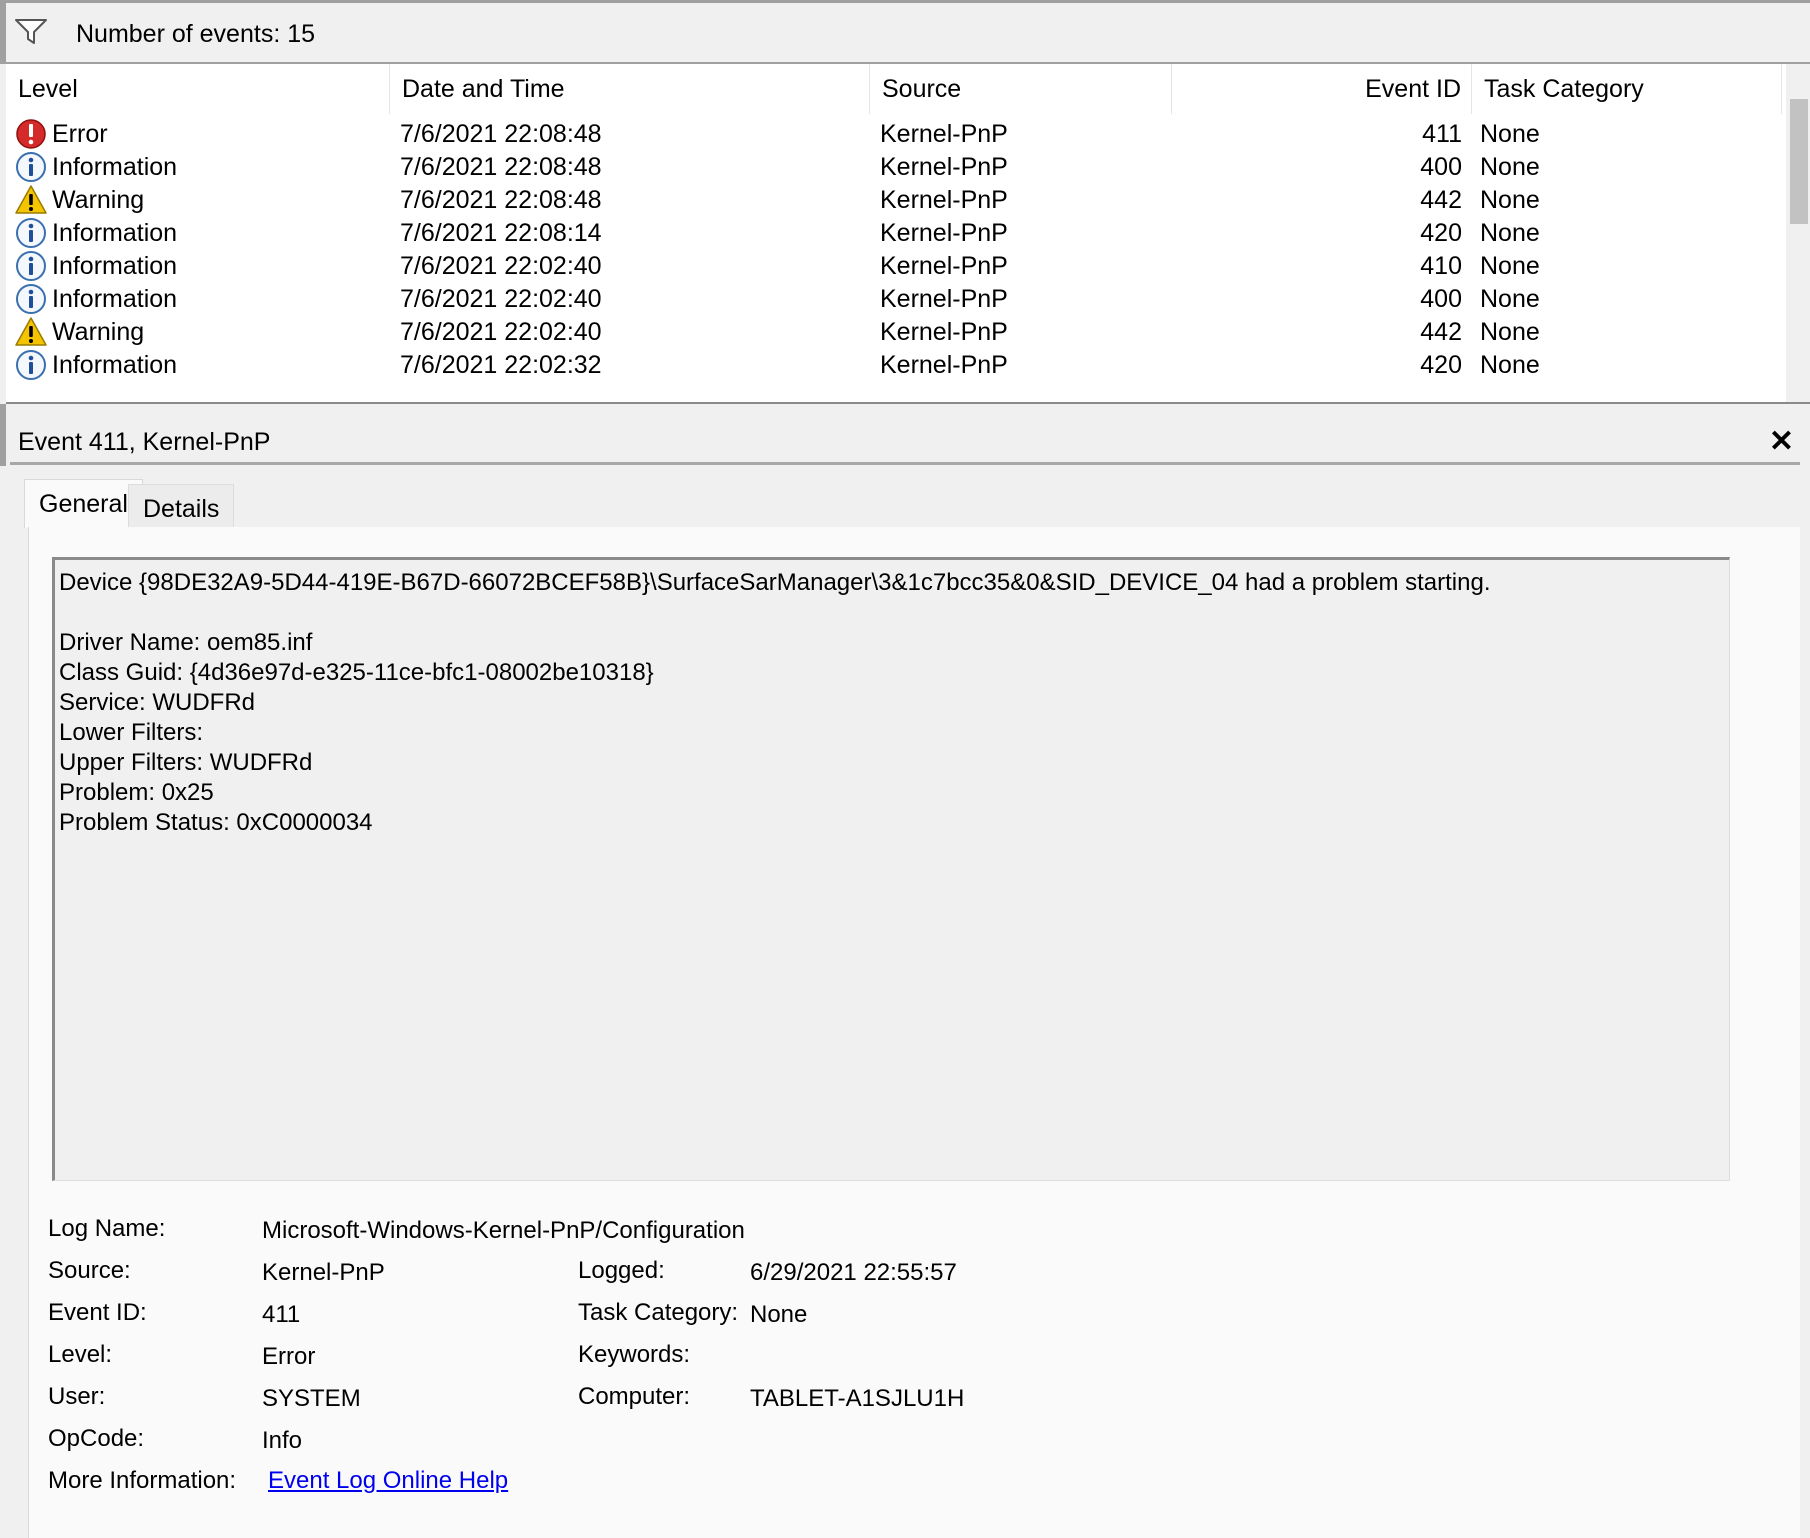 The width and height of the screenshot is (1810, 1538). I want to click on description-line: Lower Filters:, so click(134, 732).